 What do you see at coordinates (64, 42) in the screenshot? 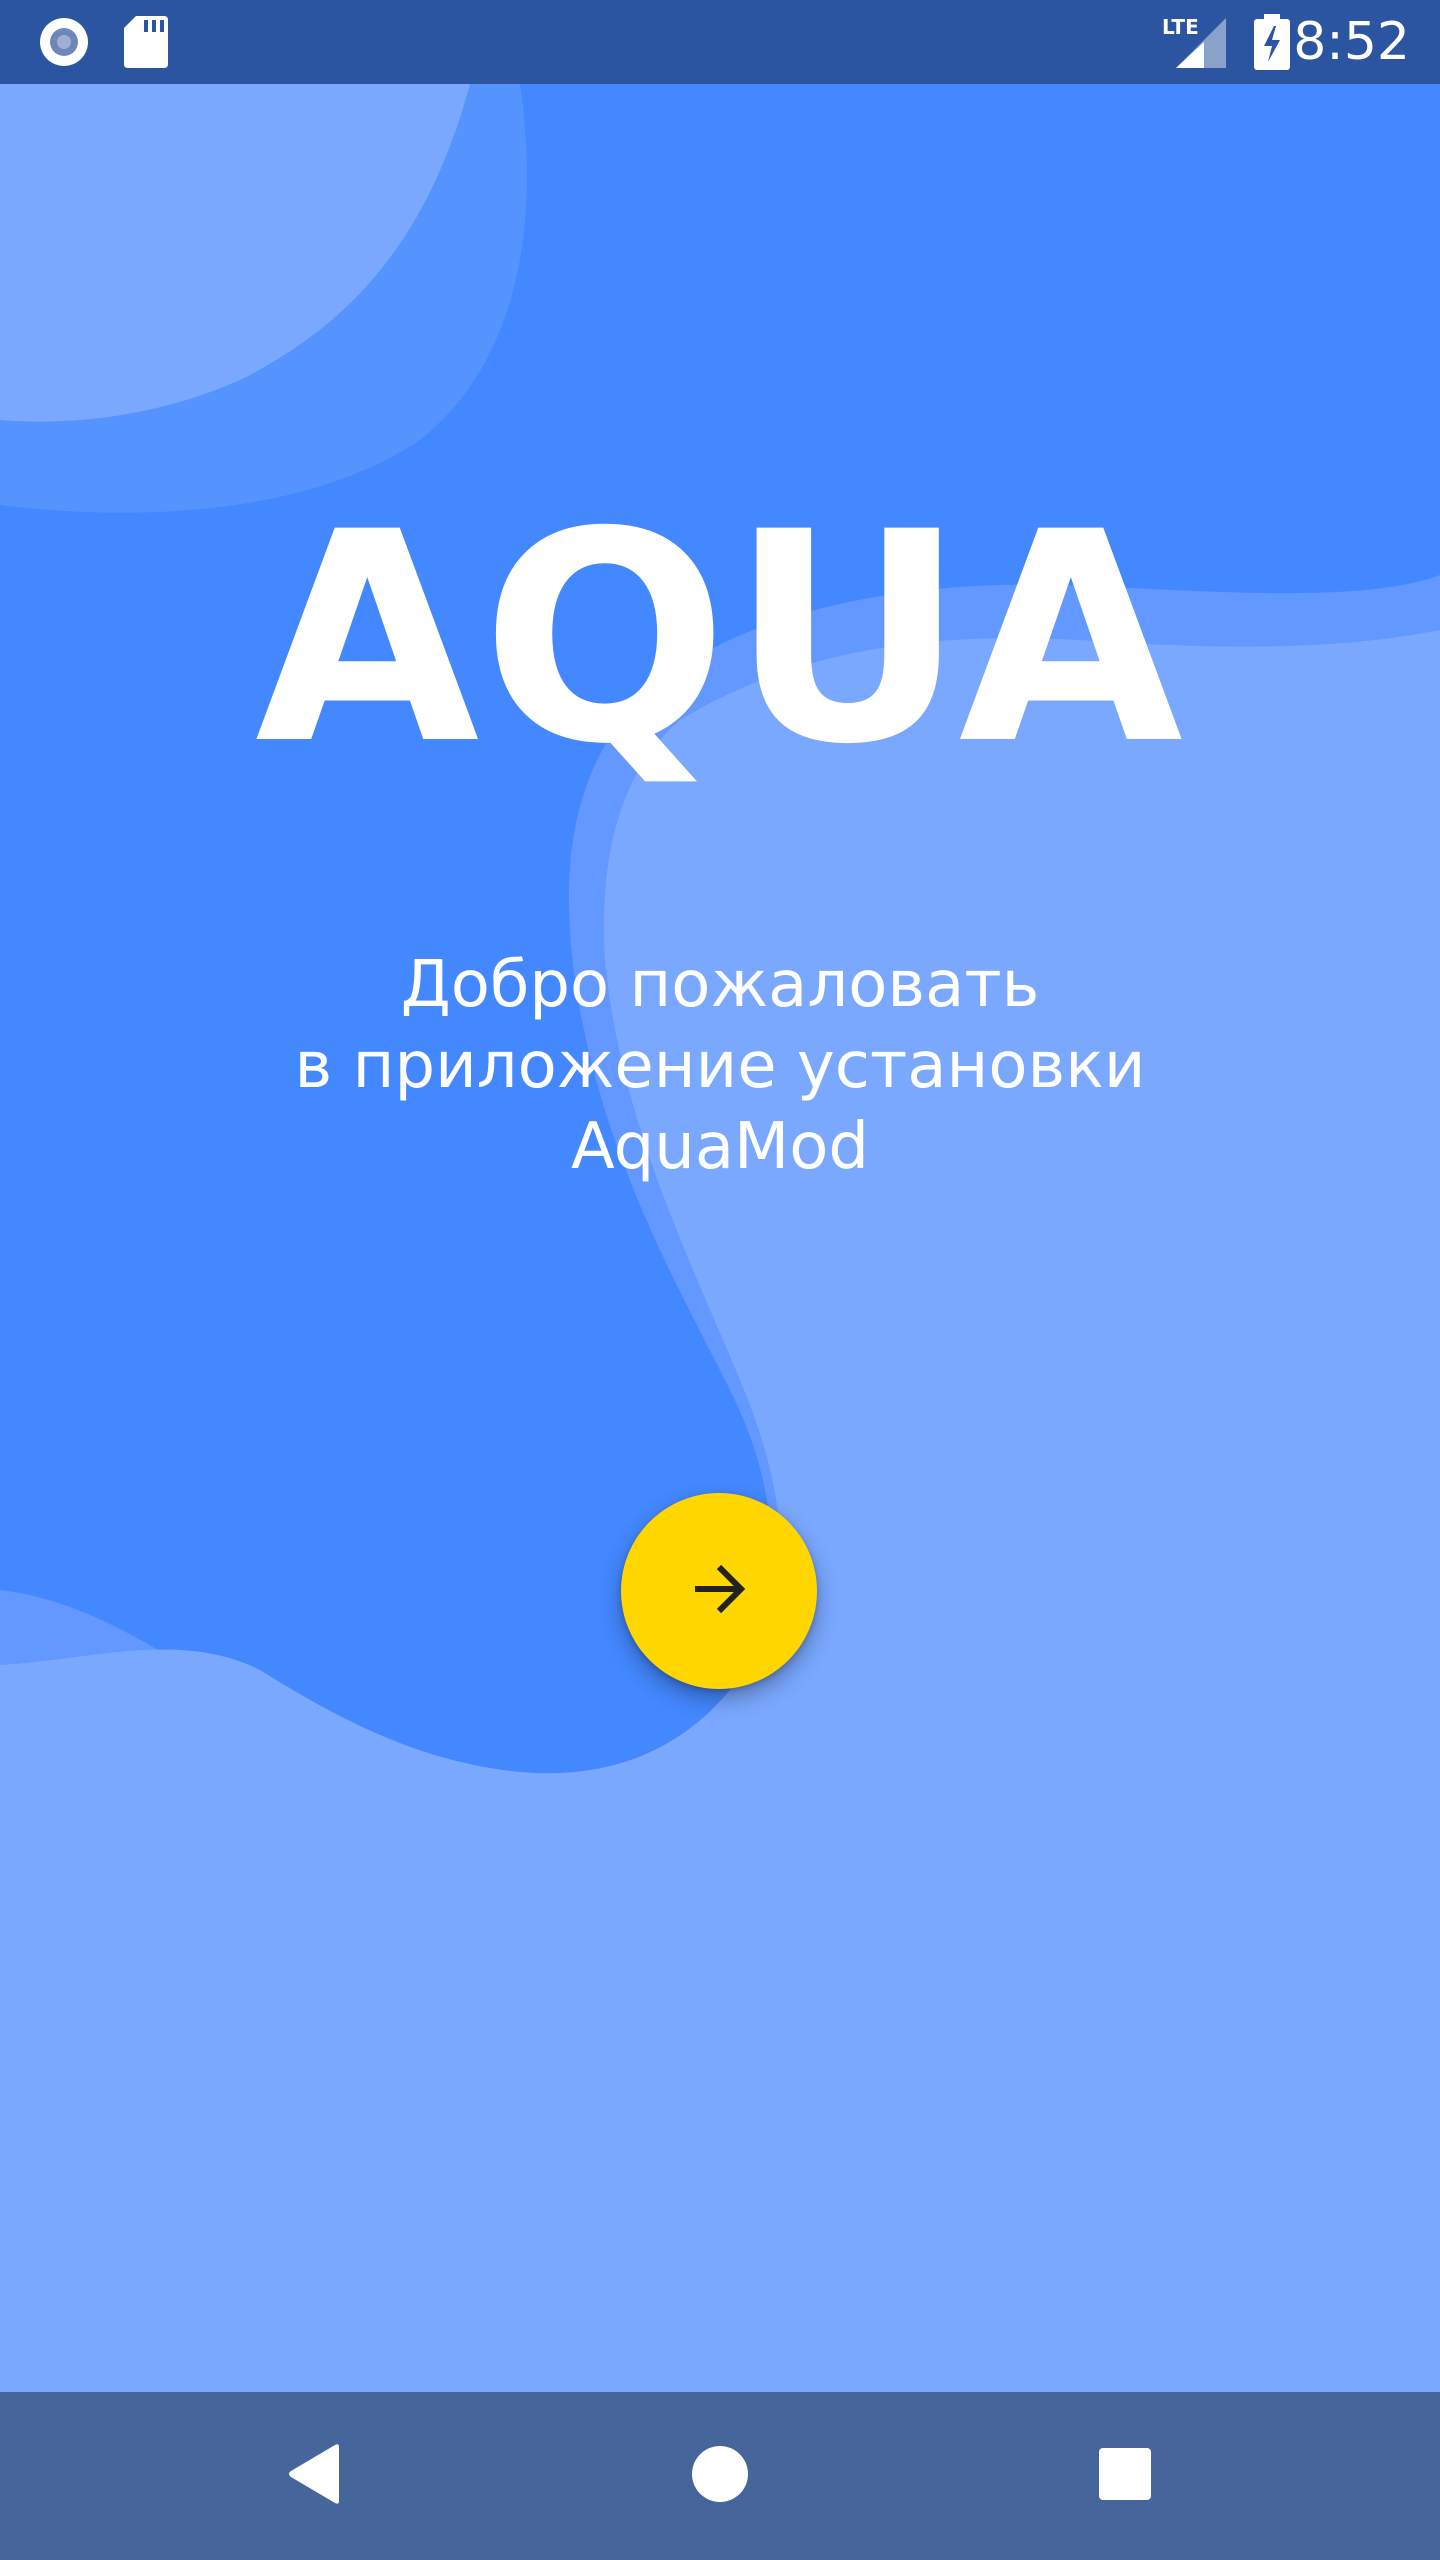
I see `record-icon` at bounding box center [64, 42].